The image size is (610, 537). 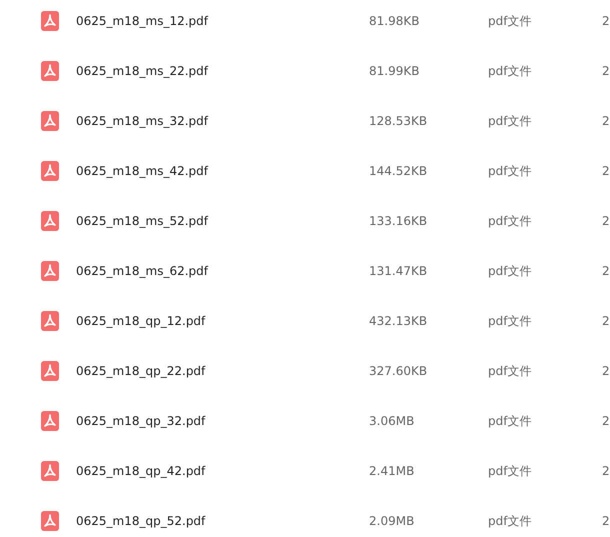 What do you see at coordinates (398, 121) in the screenshot?
I see `file-size: 128.53KB` at bounding box center [398, 121].